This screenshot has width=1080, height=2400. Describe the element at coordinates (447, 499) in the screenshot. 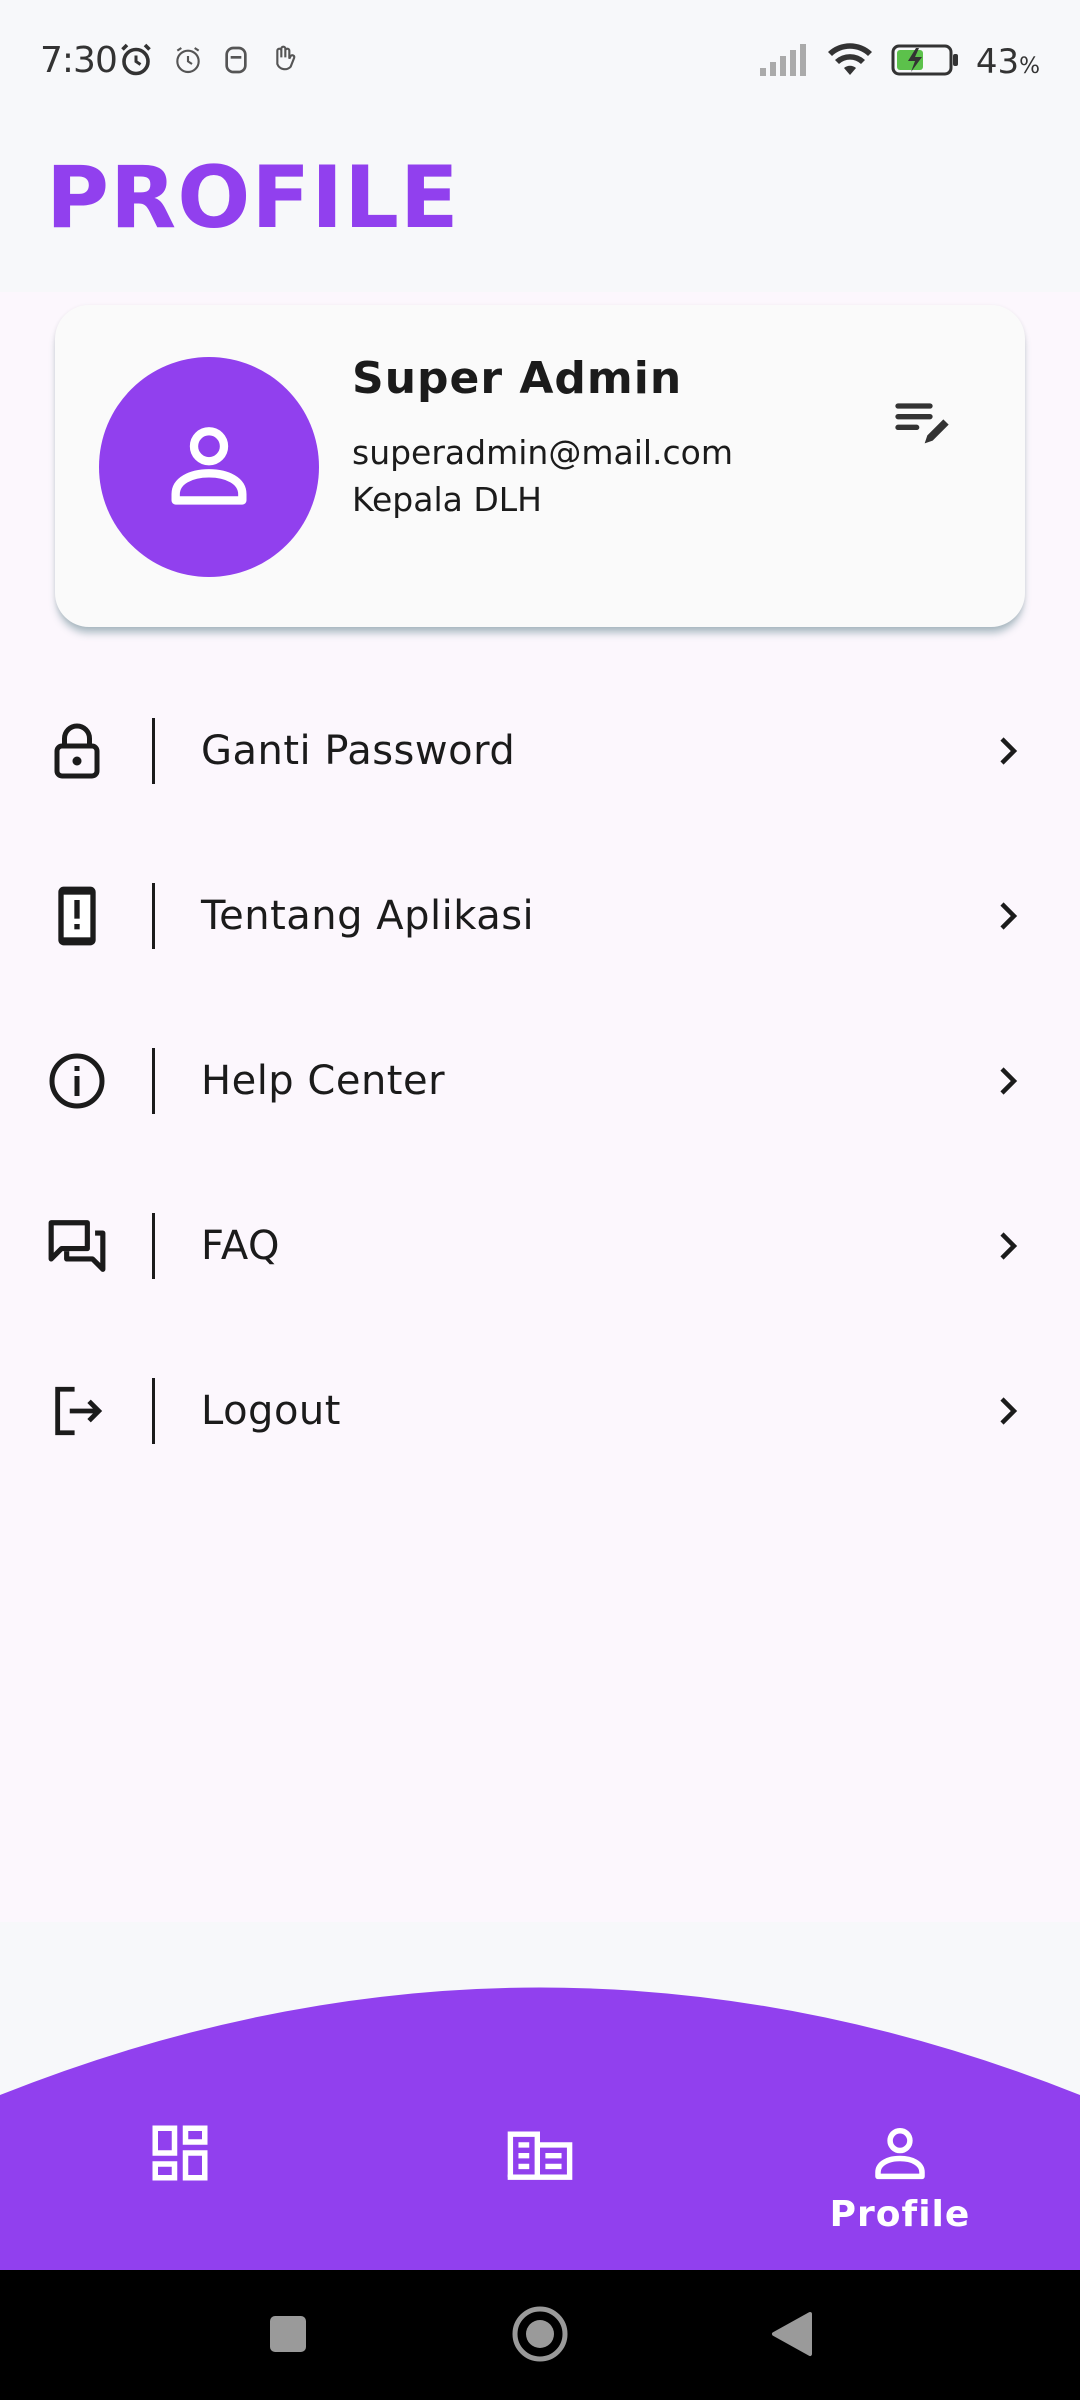

I see `profile-role: Kepala DLH` at that location.